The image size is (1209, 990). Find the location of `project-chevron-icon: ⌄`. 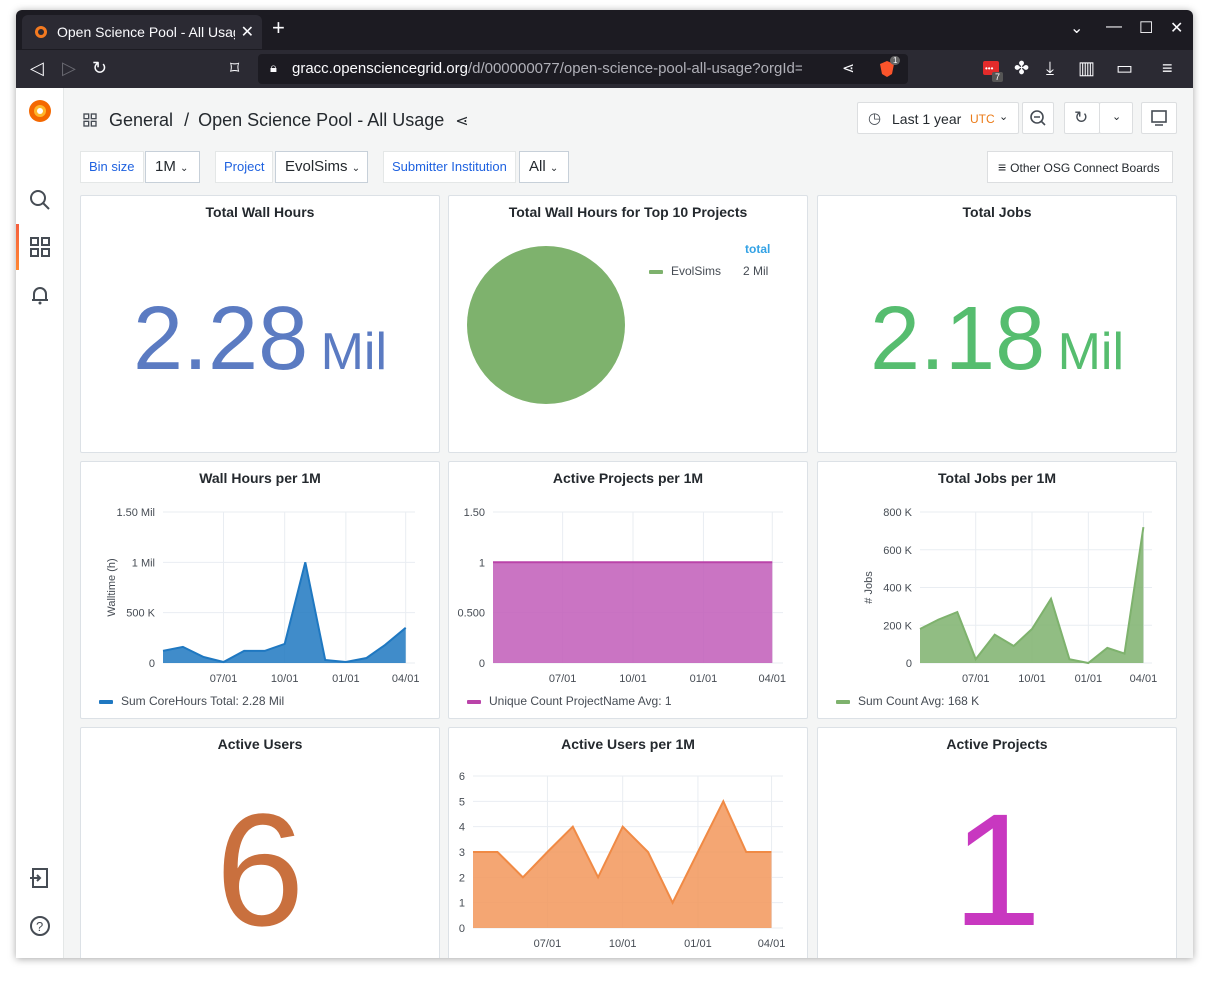

project-chevron-icon: ⌄ is located at coordinates (356, 168).